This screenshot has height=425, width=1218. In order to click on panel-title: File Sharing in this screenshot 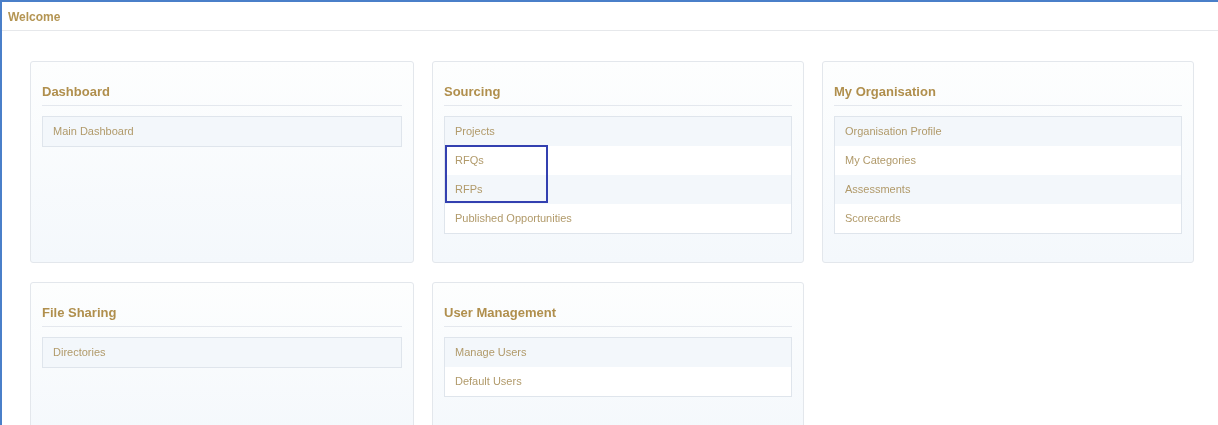, I will do `click(222, 316)`.